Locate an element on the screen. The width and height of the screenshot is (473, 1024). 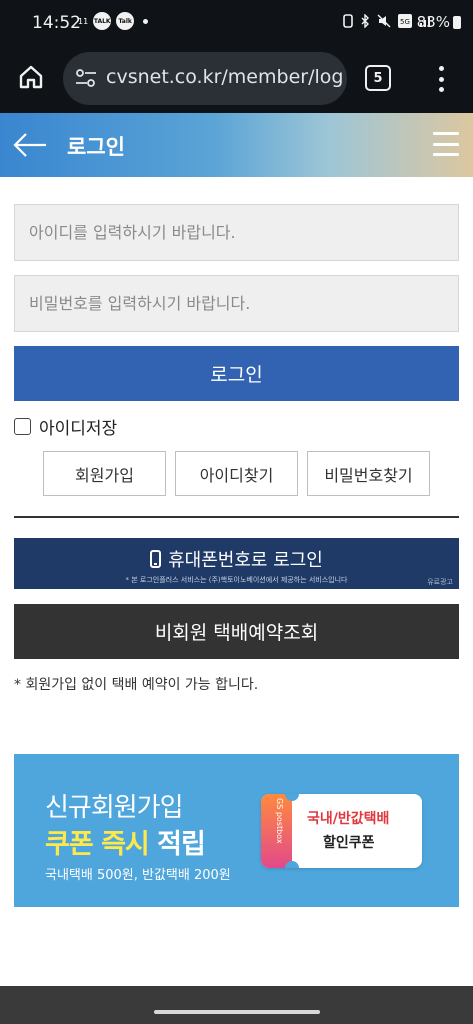
banner-highlight: 쿠폰 즉시 is located at coordinates (97, 844).